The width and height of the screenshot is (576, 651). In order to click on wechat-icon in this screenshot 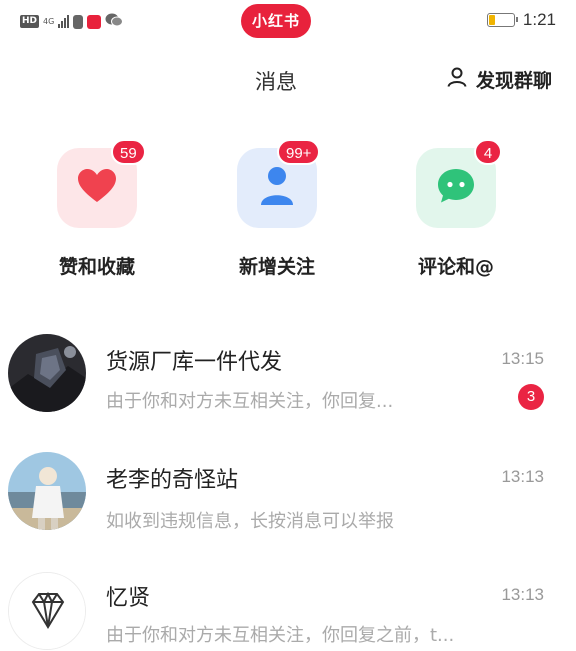, I will do `click(114, 21)`.